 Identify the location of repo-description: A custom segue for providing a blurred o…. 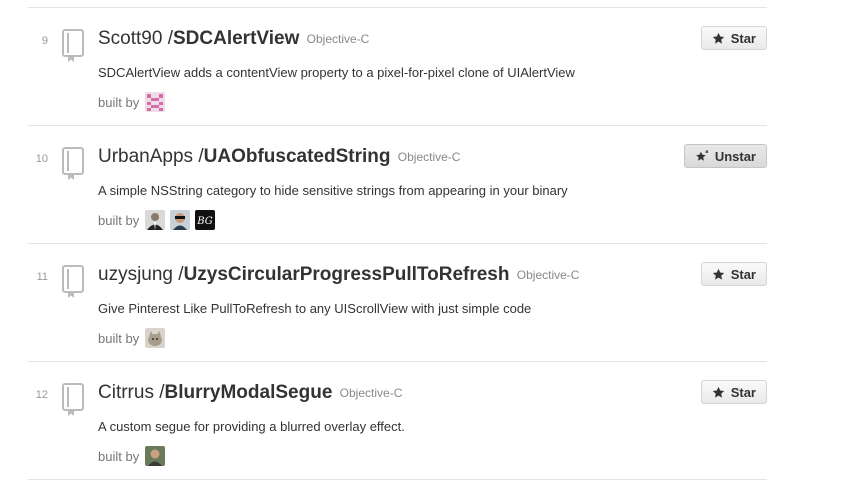
(251, 426).